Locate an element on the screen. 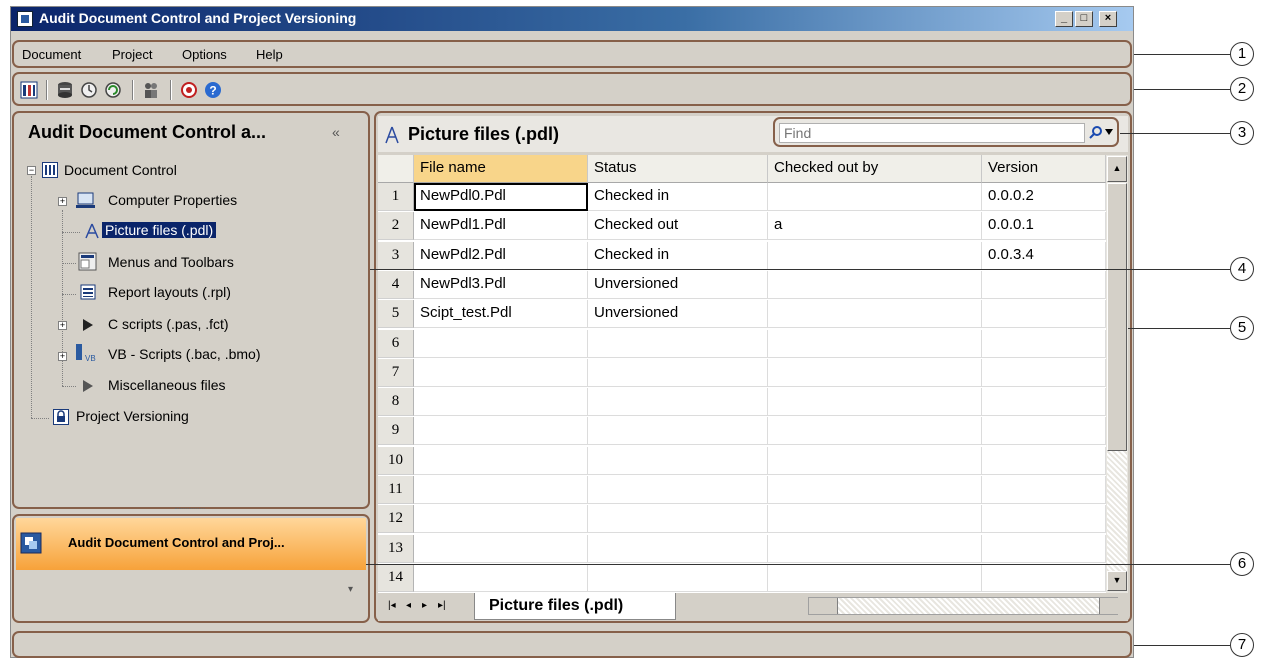 Image resolution: width=1264 pixels, height=663 pixels. tree-item-vb-scripts: VB - Scripts (.bac, .bmo) is located at coordinates (184, 354).